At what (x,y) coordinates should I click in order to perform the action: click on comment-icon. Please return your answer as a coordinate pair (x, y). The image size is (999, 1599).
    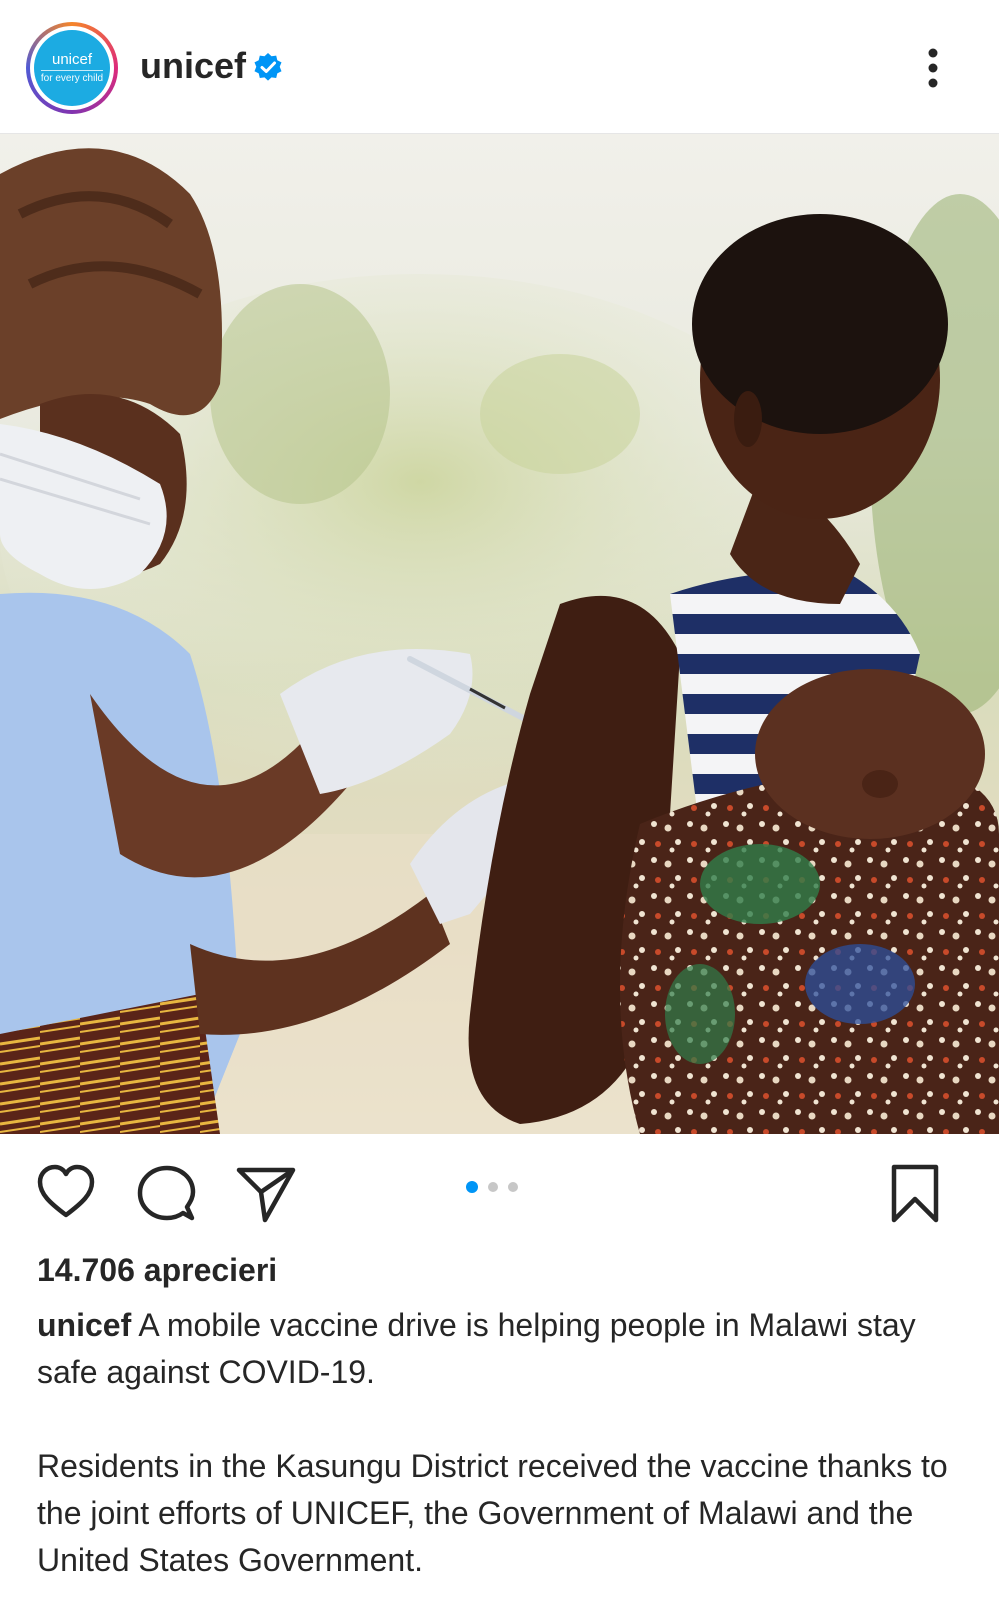
    Looking at the image, I should click on (166, 1194).